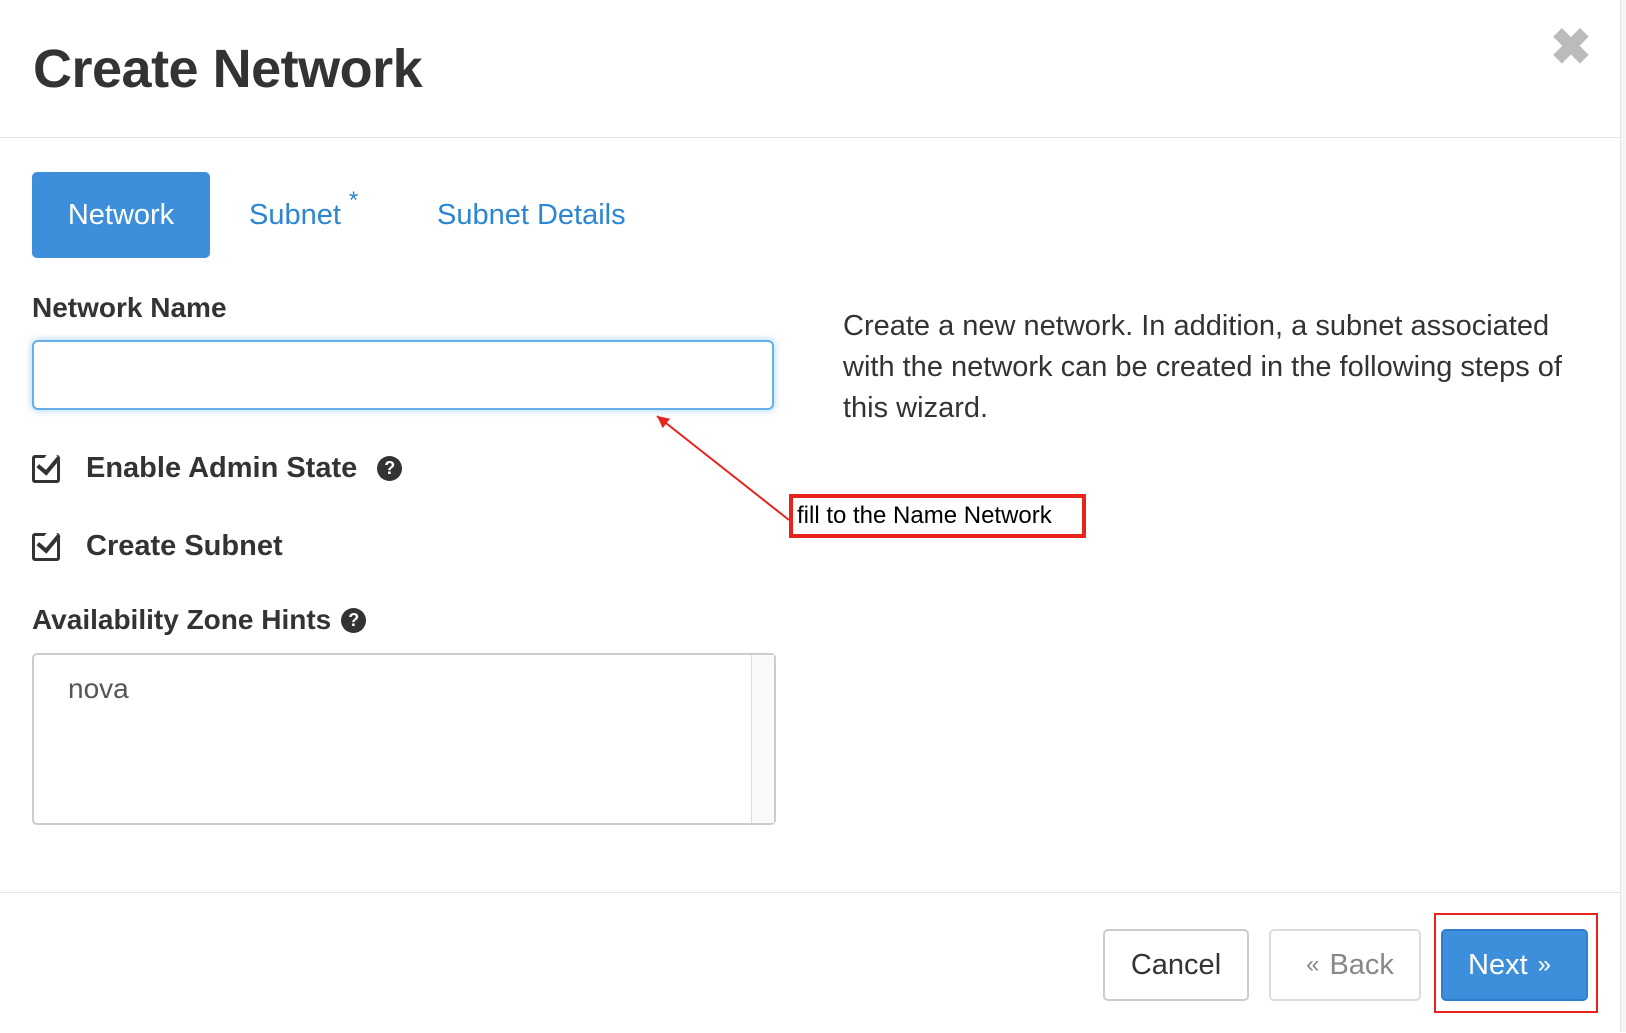 This screenshot has width=1626, height=1033. I want to click on tab-subnet-label: Subnet, so click(295, 214).